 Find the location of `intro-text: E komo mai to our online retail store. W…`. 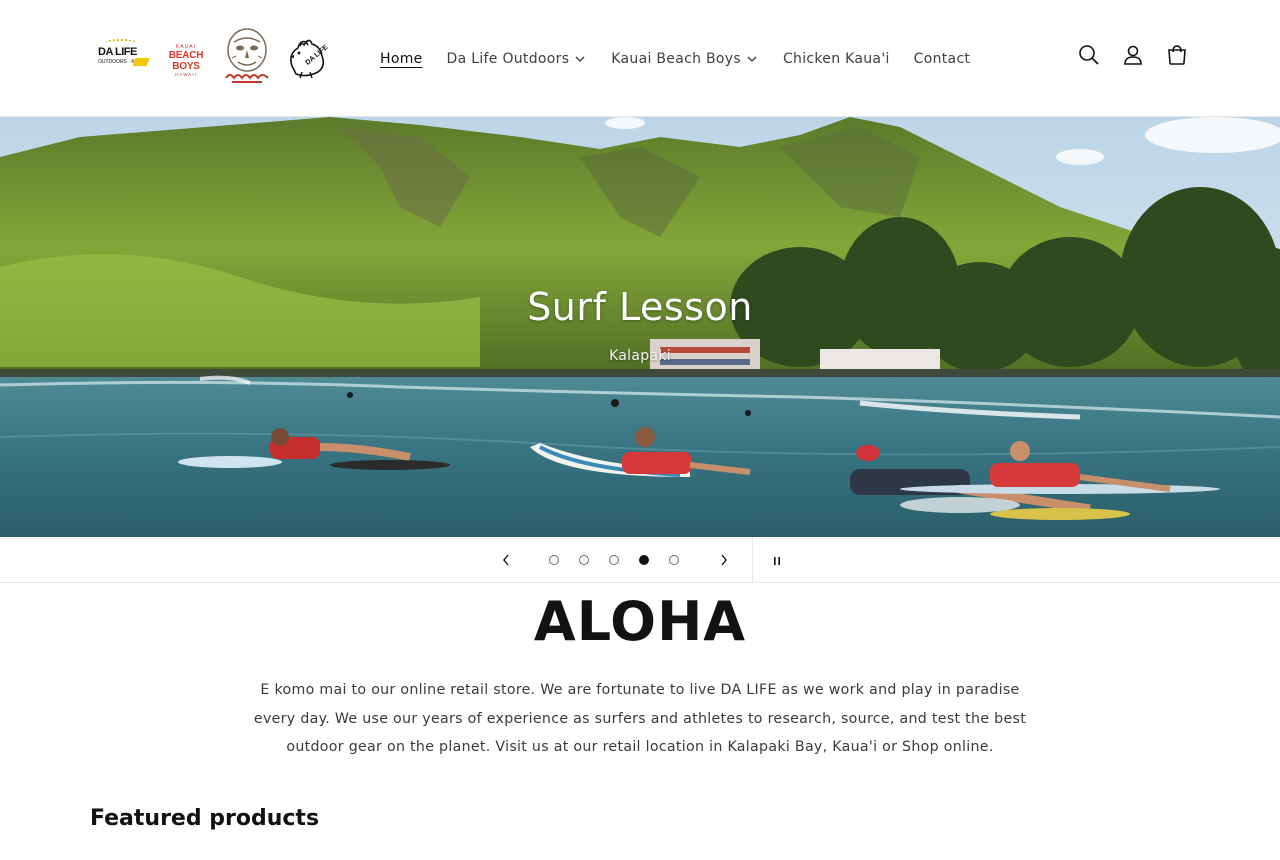

intro-text: E komo mai to our online retail store. W… is located at coordinates (640, 718).